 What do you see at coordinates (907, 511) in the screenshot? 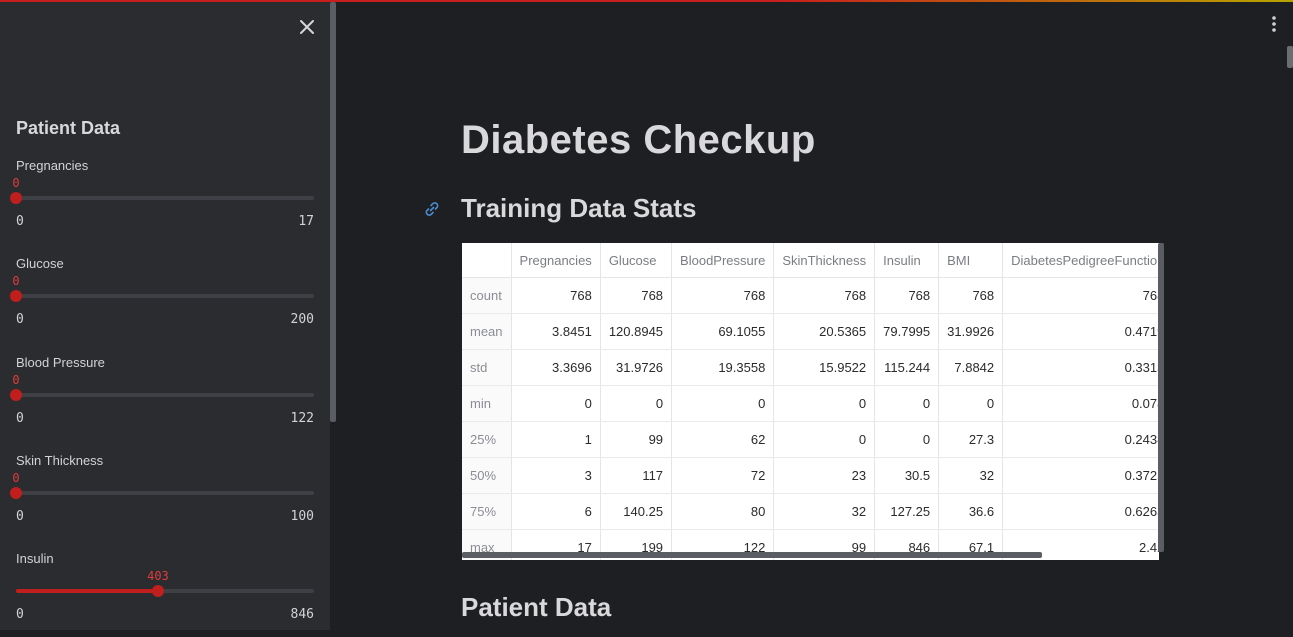
I see `table-cell: 127.25` at bounding box center [907, 511].